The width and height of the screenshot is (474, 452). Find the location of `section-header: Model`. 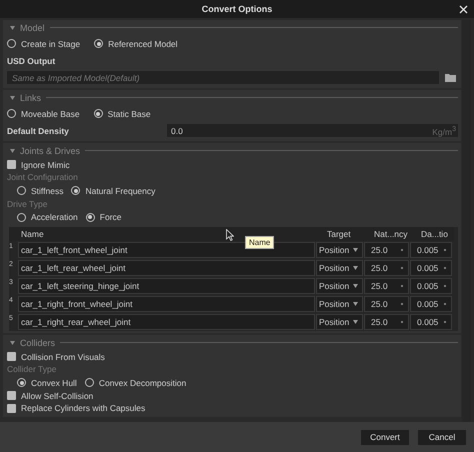

section-header: Model is located at coordinates (32, 27).